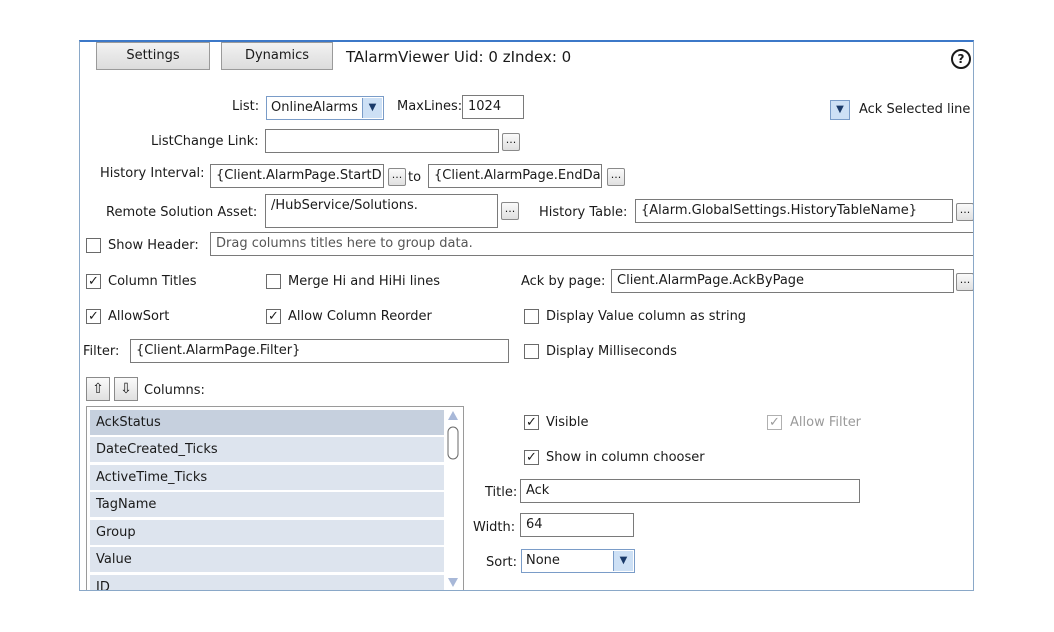 This screenshot has width=1054, height=632. I want to click on scrollbar-graphic, so click(453, 499).